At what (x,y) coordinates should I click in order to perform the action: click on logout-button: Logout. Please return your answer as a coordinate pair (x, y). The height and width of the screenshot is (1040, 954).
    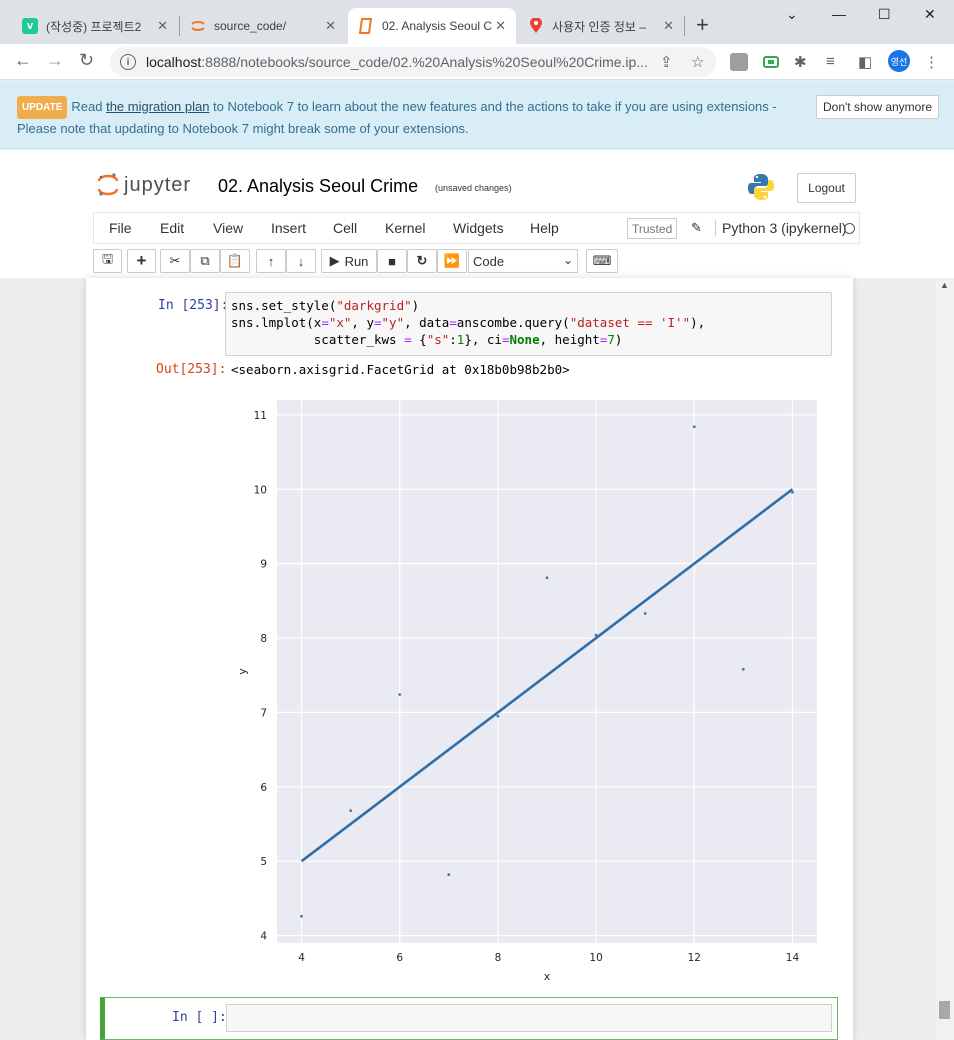
    Looking at the image, I should click on (826, 188).